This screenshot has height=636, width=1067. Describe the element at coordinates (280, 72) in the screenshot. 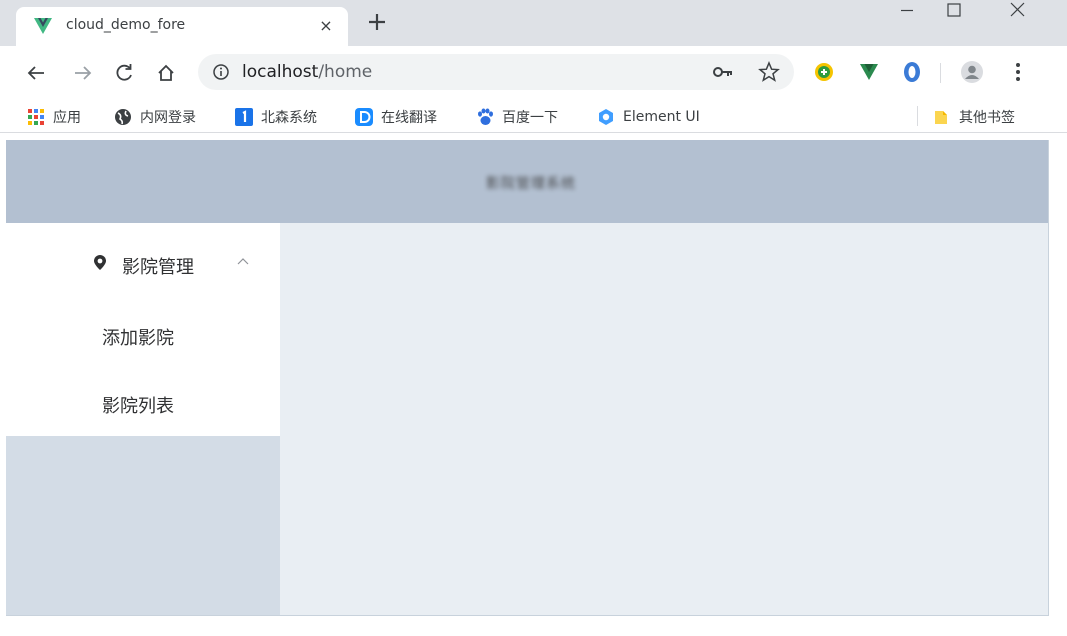

I see `url-host: localhost` at that location.